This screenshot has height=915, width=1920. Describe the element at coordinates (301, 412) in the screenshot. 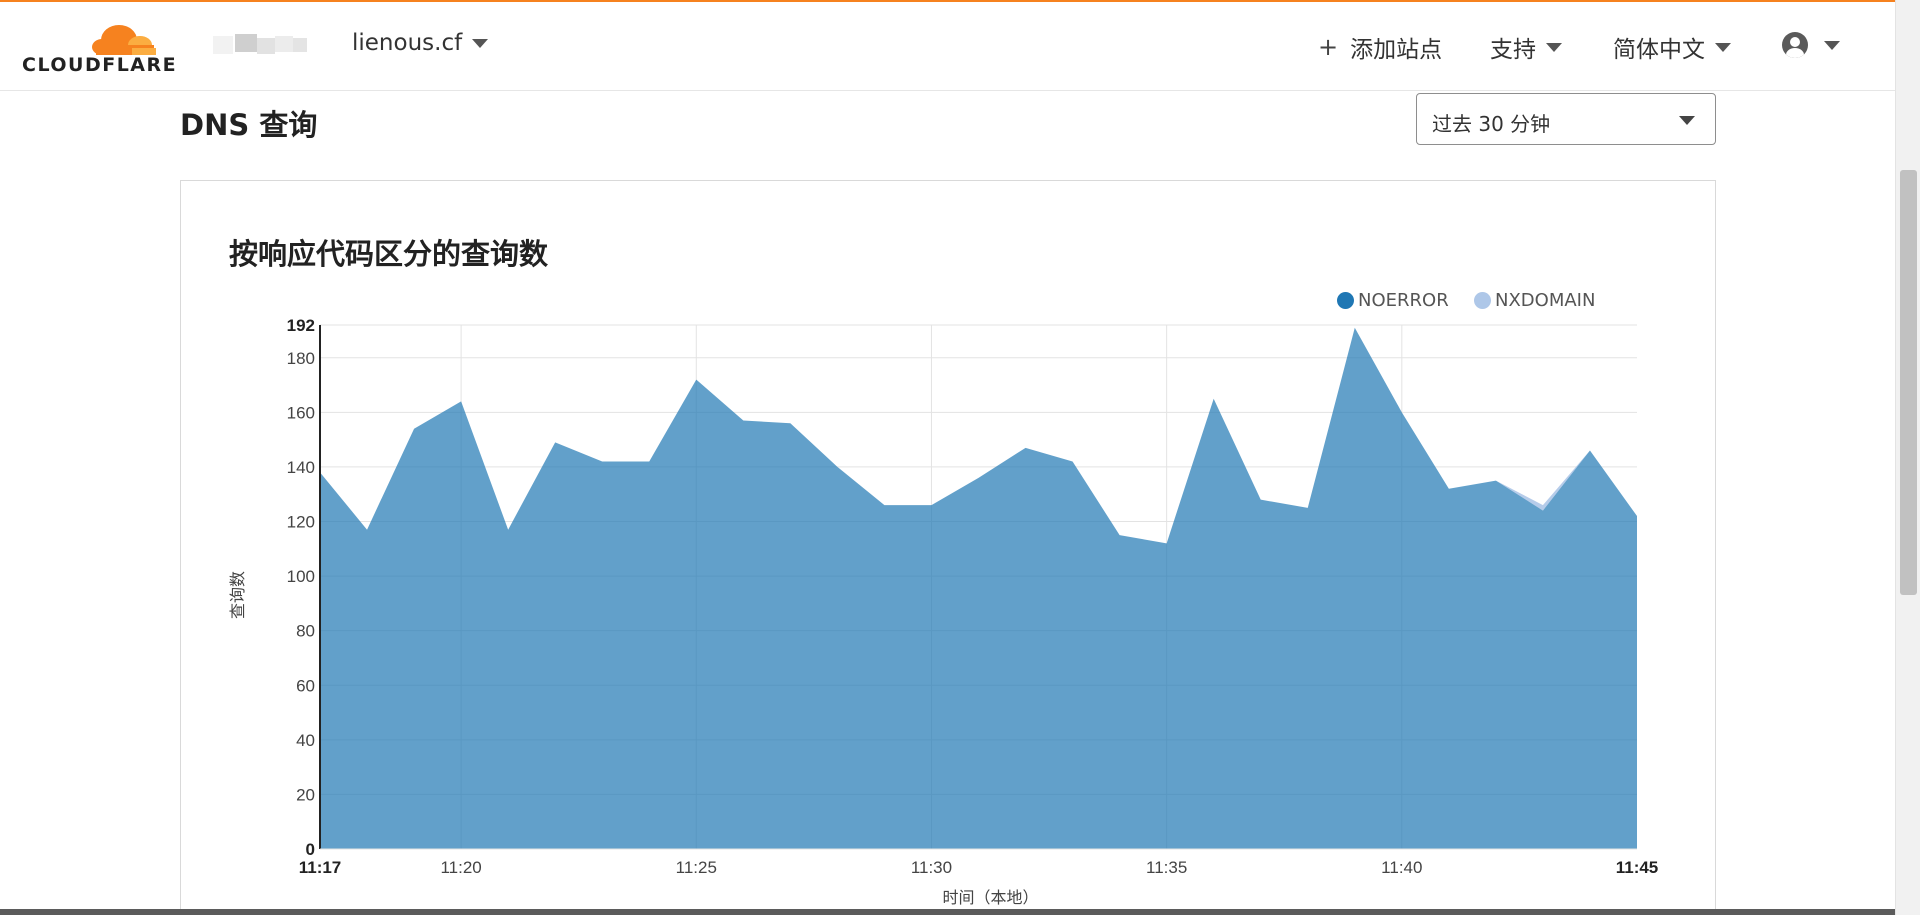

I see `y-tick-label: 160` at that location.